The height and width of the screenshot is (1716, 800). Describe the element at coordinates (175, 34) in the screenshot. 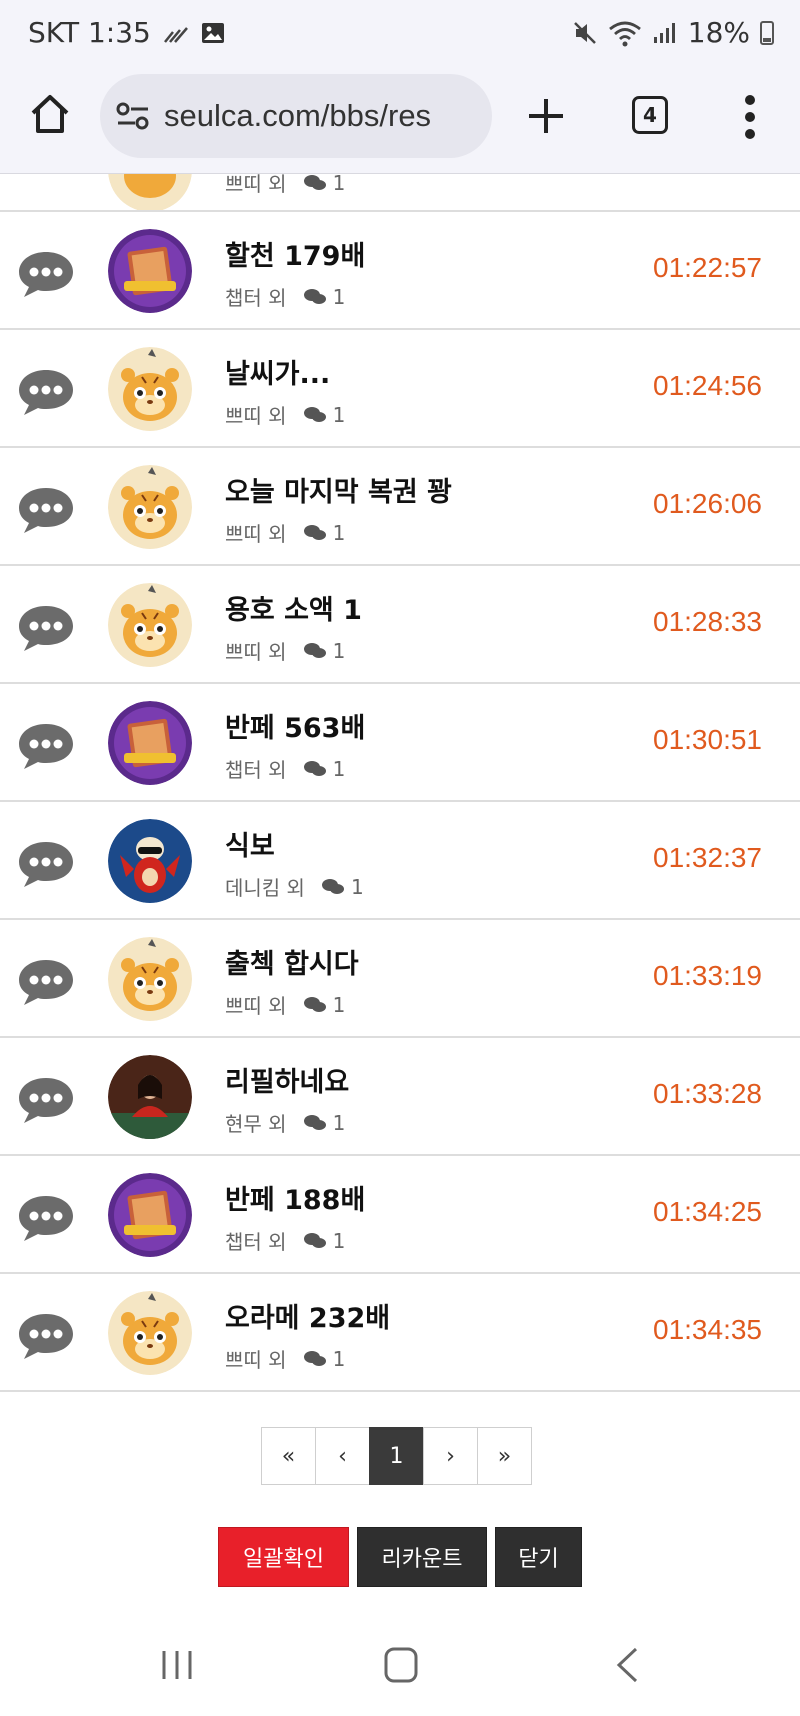

I see `wifi-calling-icon` at that location.